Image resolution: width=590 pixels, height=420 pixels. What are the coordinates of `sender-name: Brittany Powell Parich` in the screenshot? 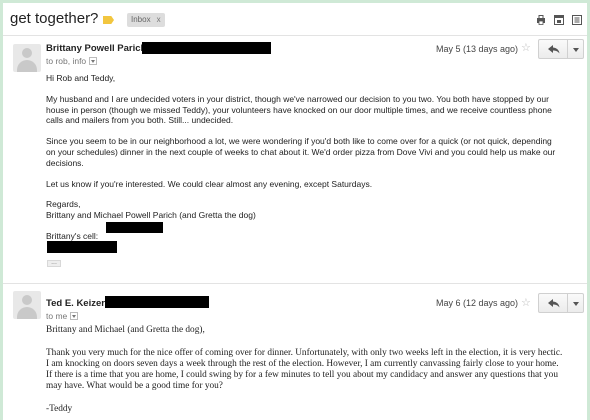 It's located at (96, 48).